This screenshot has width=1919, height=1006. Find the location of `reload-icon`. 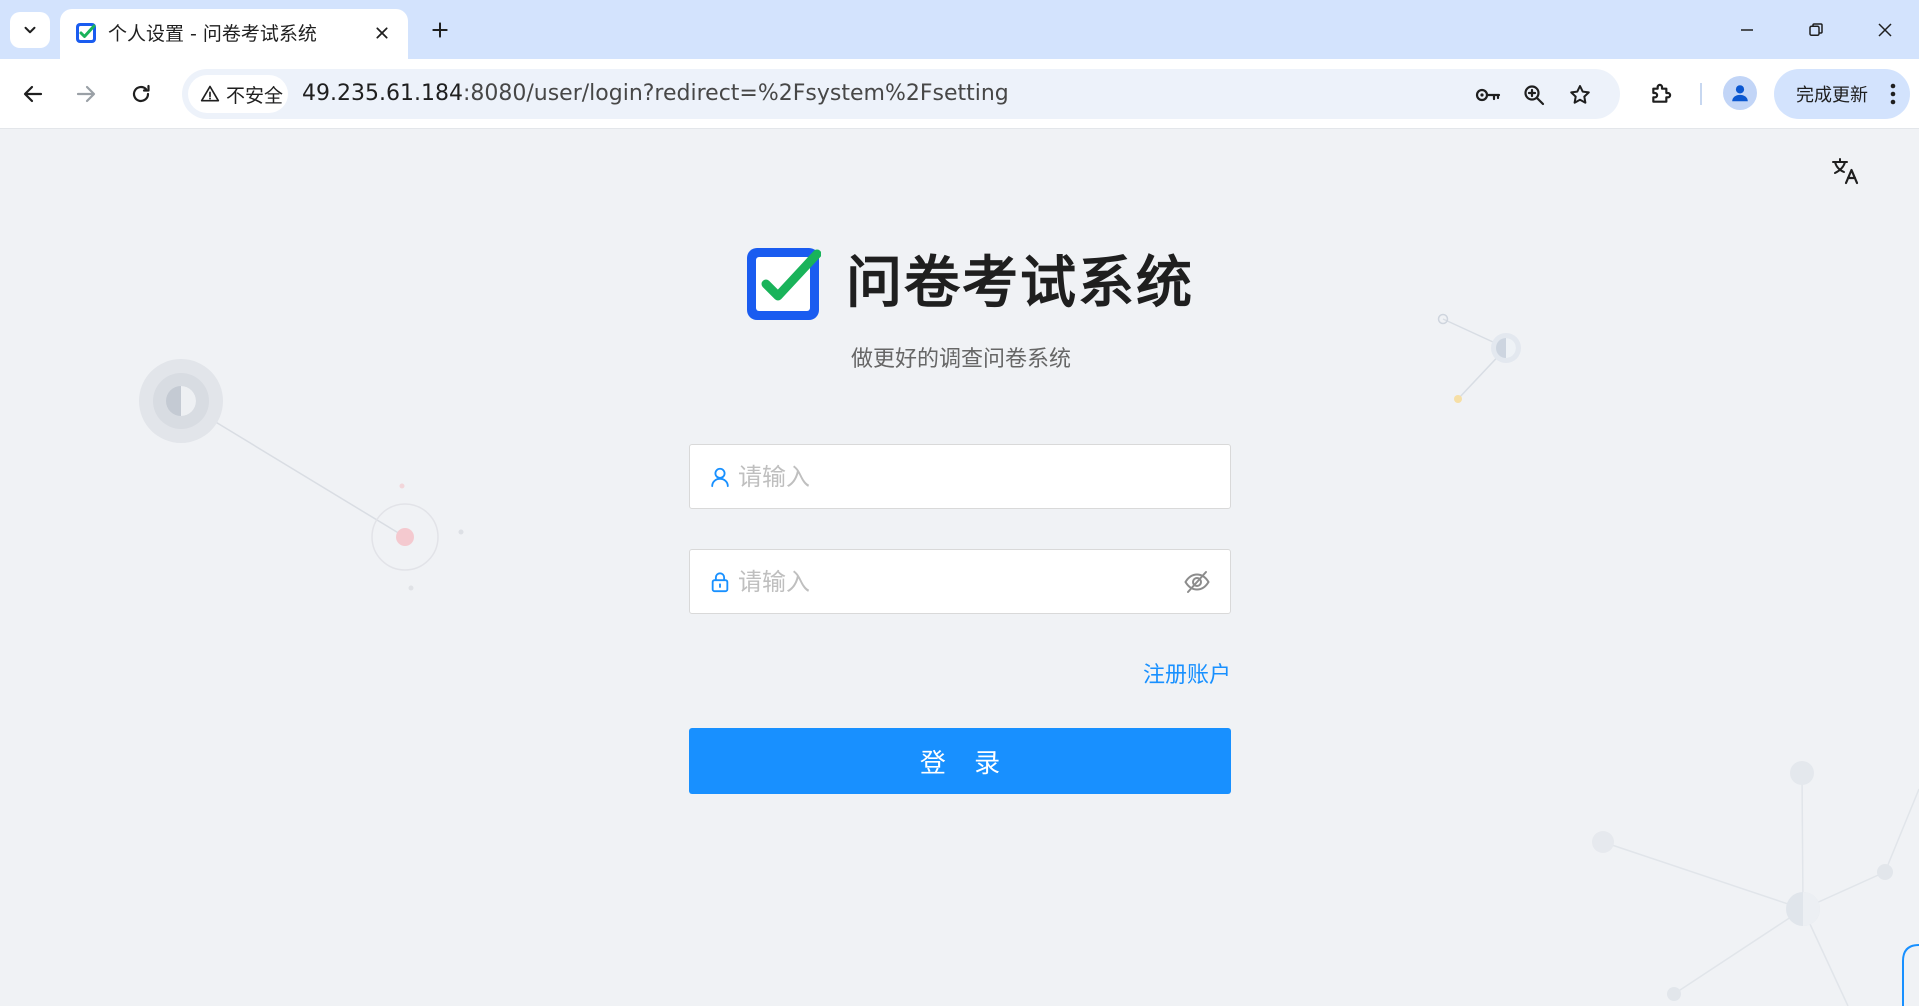

reload-icon is located at coordinates (141, 93).